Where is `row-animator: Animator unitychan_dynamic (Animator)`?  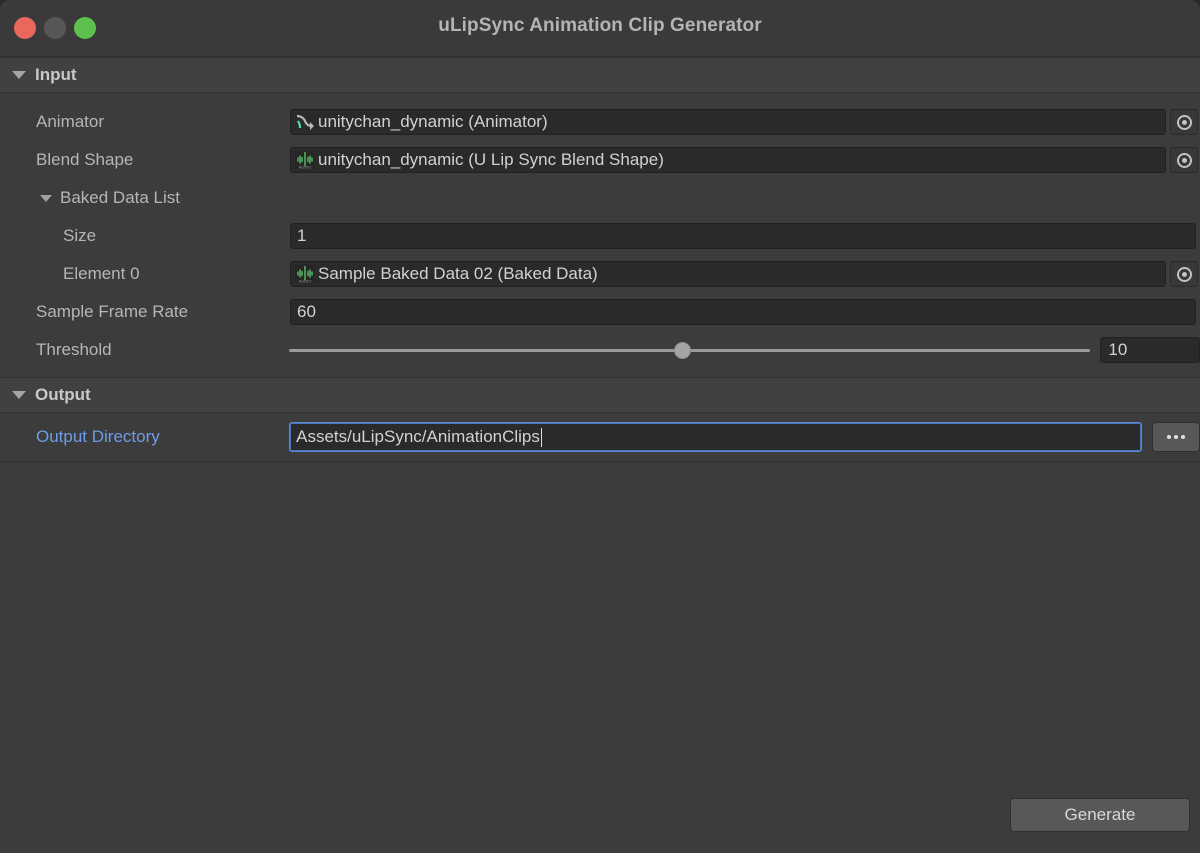 row-animator: Animator unitychan_dynamic (Animator) is located at coordinates (600, 122).